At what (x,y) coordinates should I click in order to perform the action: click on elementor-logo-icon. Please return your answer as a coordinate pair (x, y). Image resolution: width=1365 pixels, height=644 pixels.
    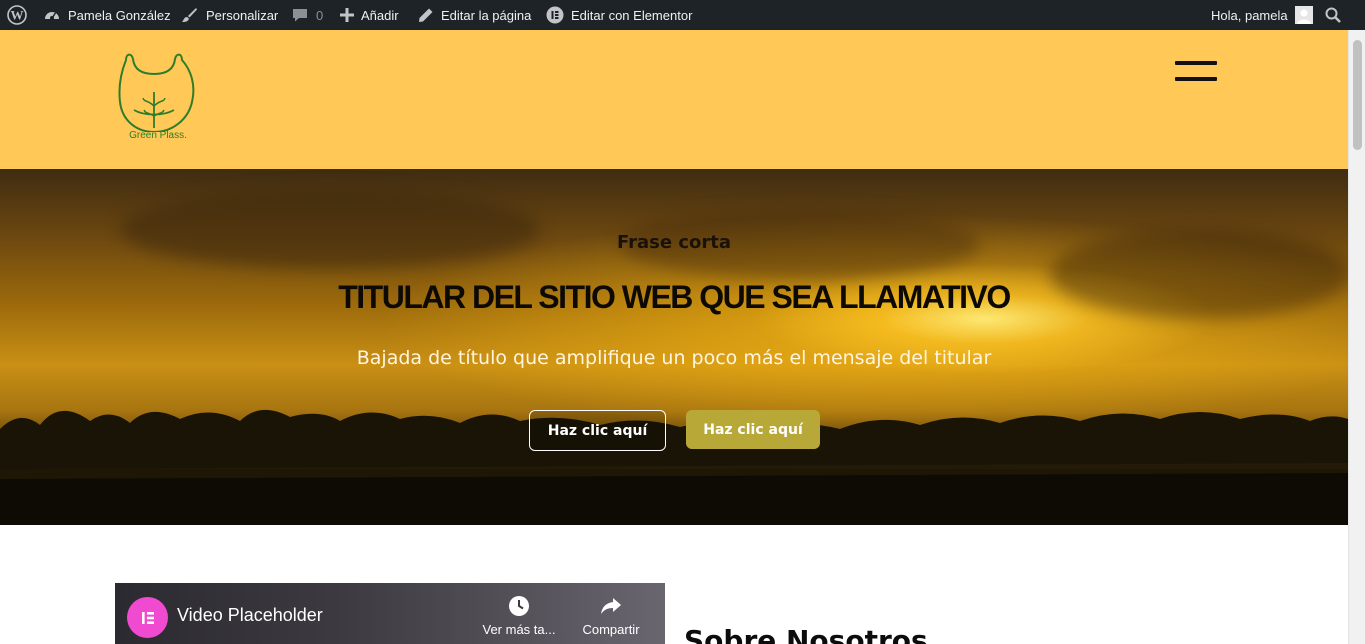
    Looking at the image, I should click on (147, 617).